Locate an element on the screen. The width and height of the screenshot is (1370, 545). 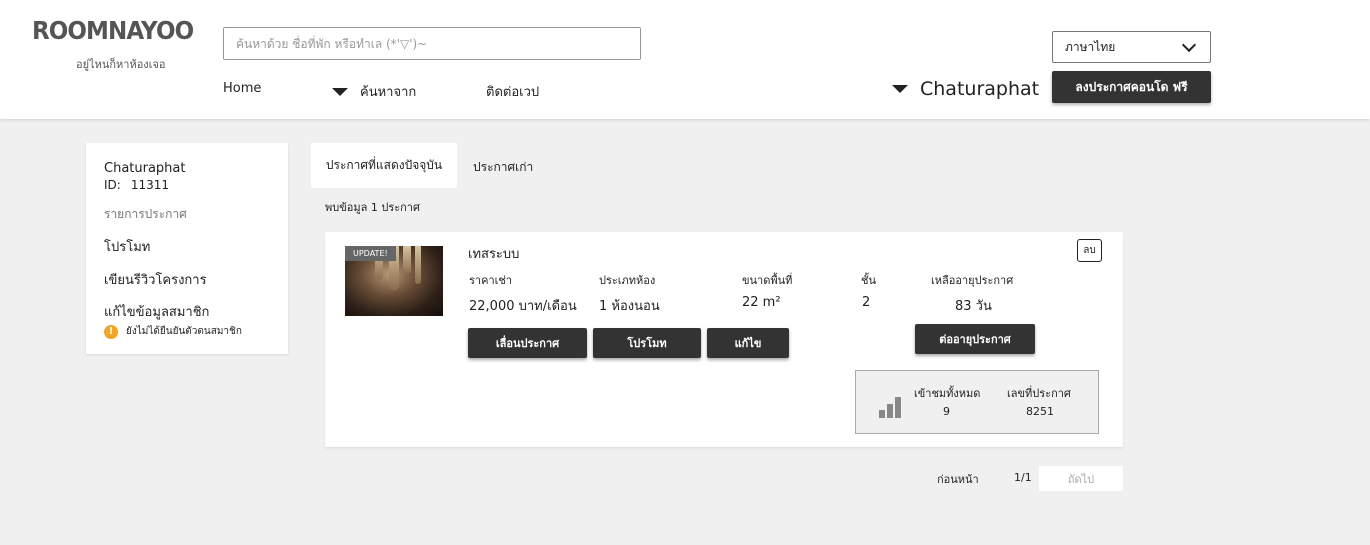
delete-button: ลบ is located at coordinates (1089, 250).